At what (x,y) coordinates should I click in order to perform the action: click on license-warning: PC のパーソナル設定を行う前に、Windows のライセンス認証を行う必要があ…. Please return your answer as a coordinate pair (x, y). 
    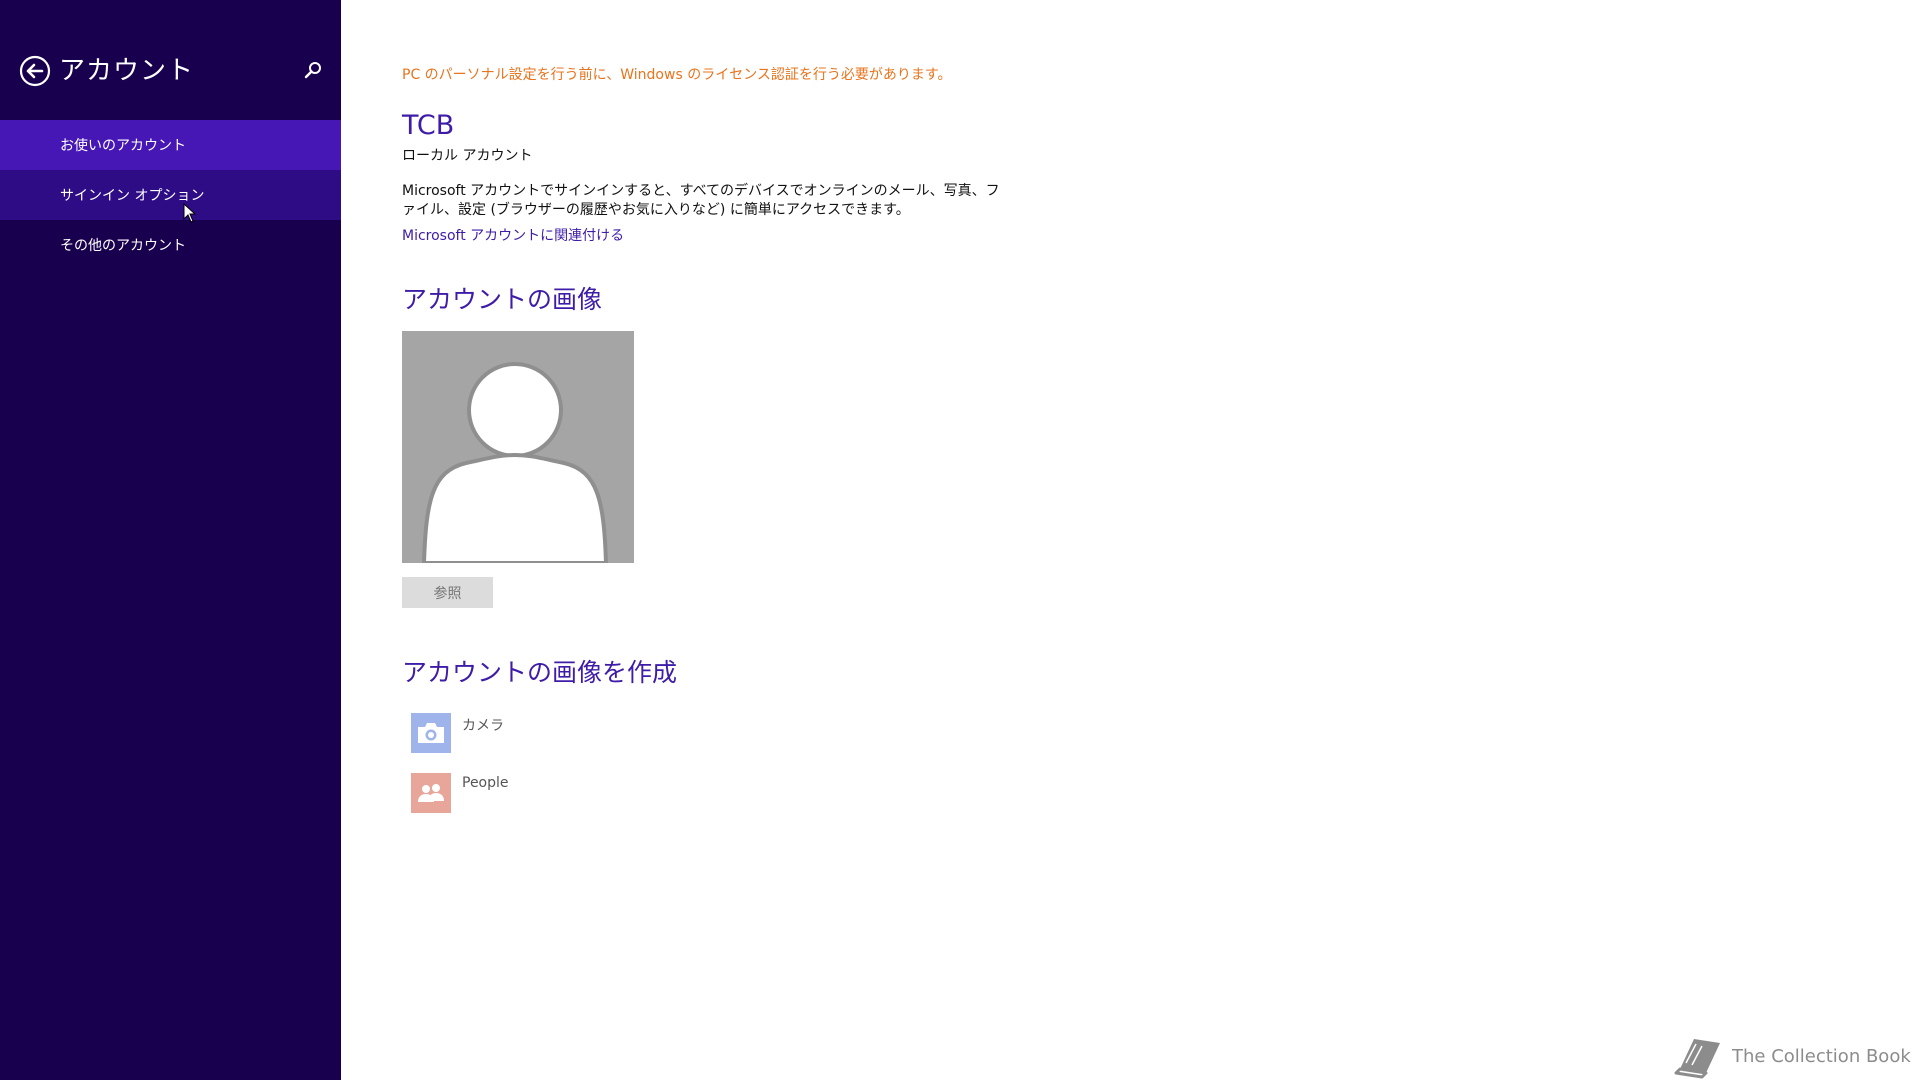
    Looking at the image, I should click on (677, 74).